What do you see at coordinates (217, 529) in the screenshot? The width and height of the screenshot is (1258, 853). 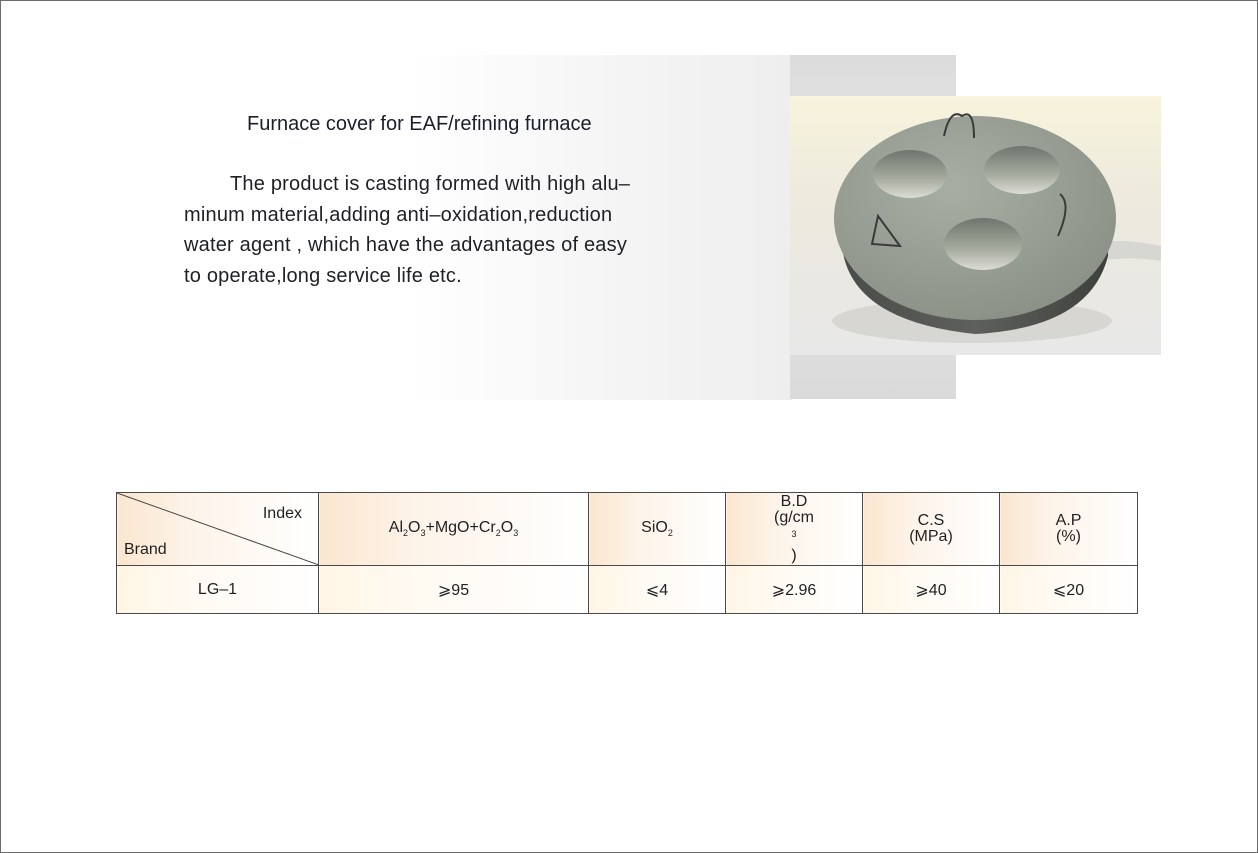 I see `corner-header: Index Brand` at bounding box center [217, 529].